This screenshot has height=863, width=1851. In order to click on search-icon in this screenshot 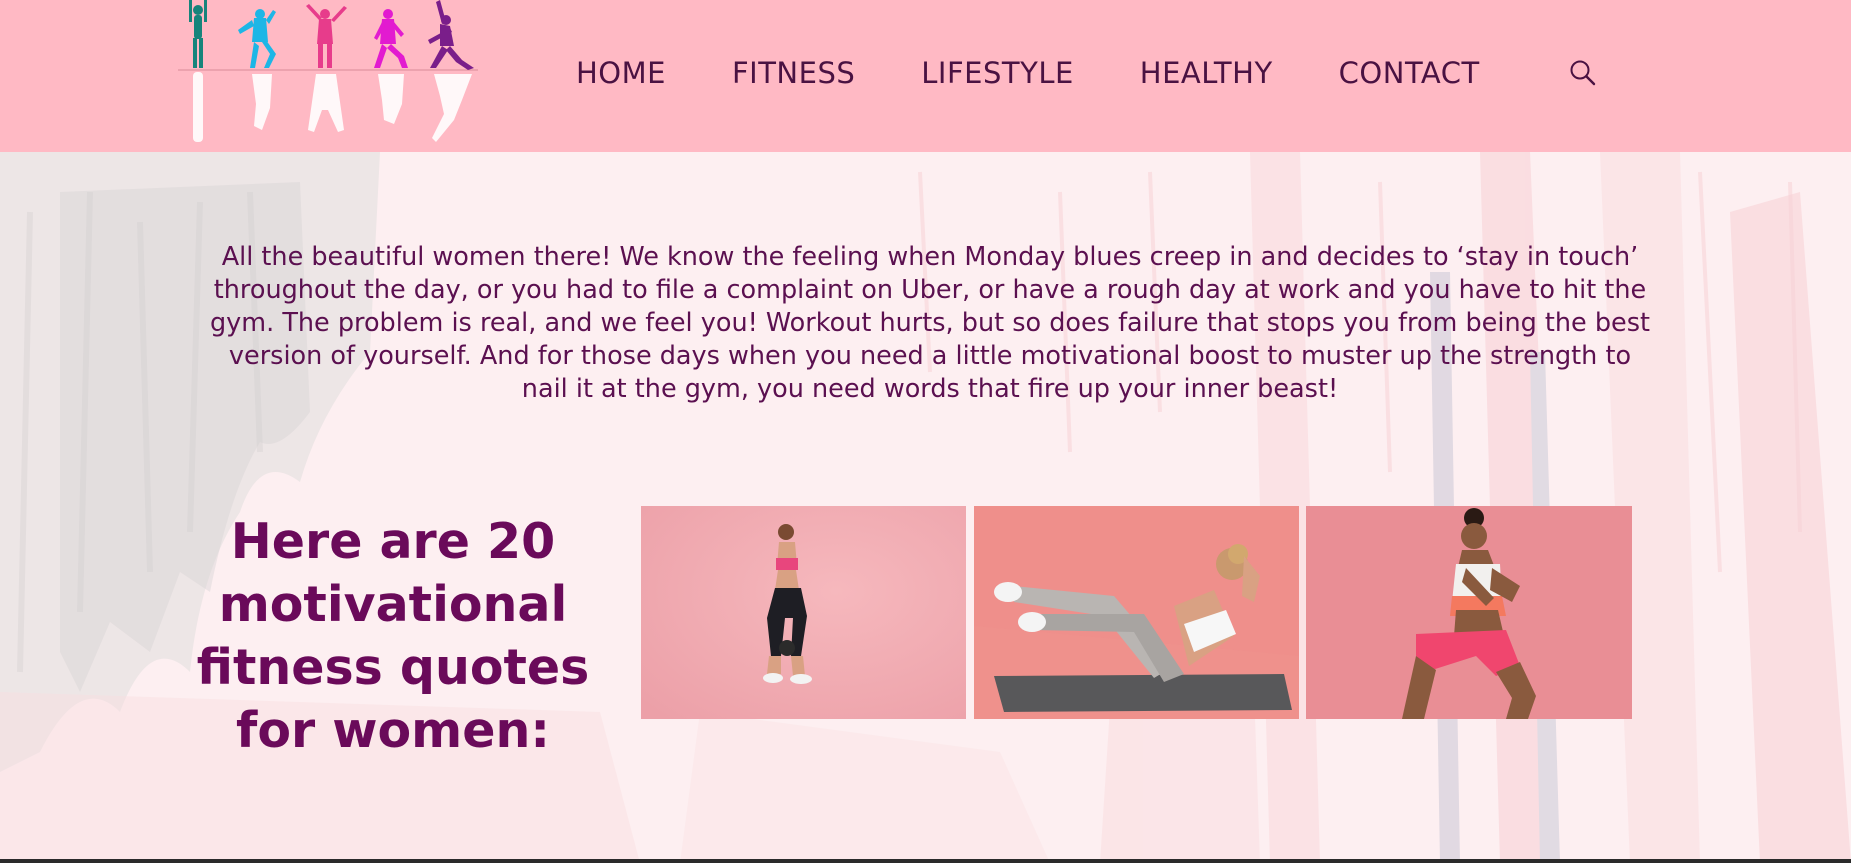, I will do `click(1583, 73)`.